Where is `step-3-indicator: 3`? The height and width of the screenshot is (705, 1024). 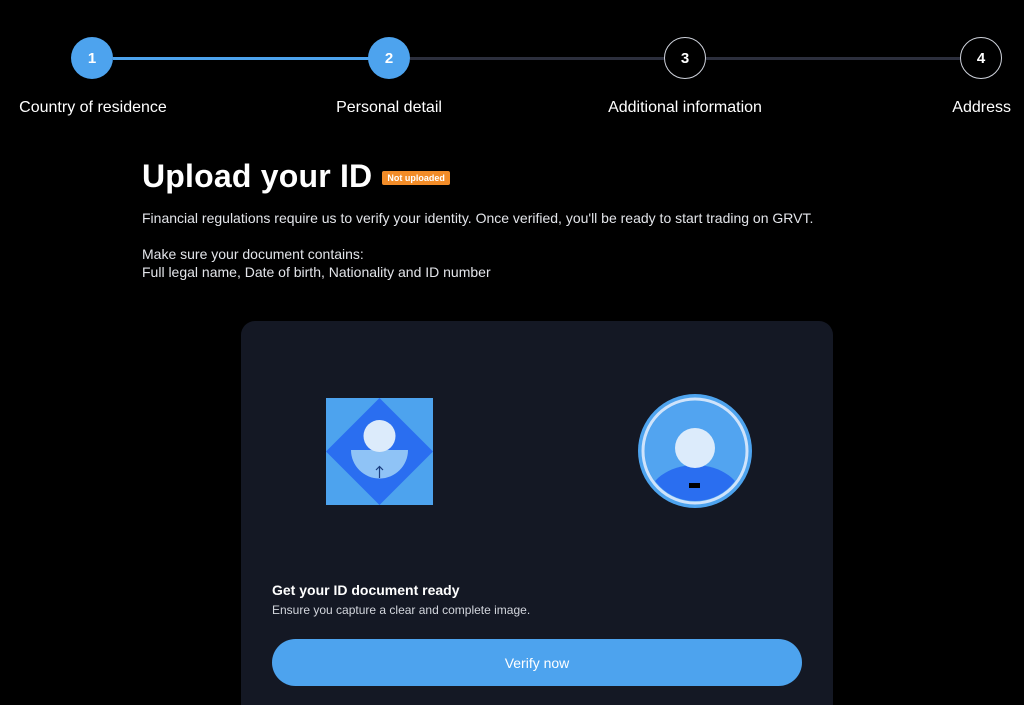
step-3-indicator: 3 is located at coordinates (685, 58).